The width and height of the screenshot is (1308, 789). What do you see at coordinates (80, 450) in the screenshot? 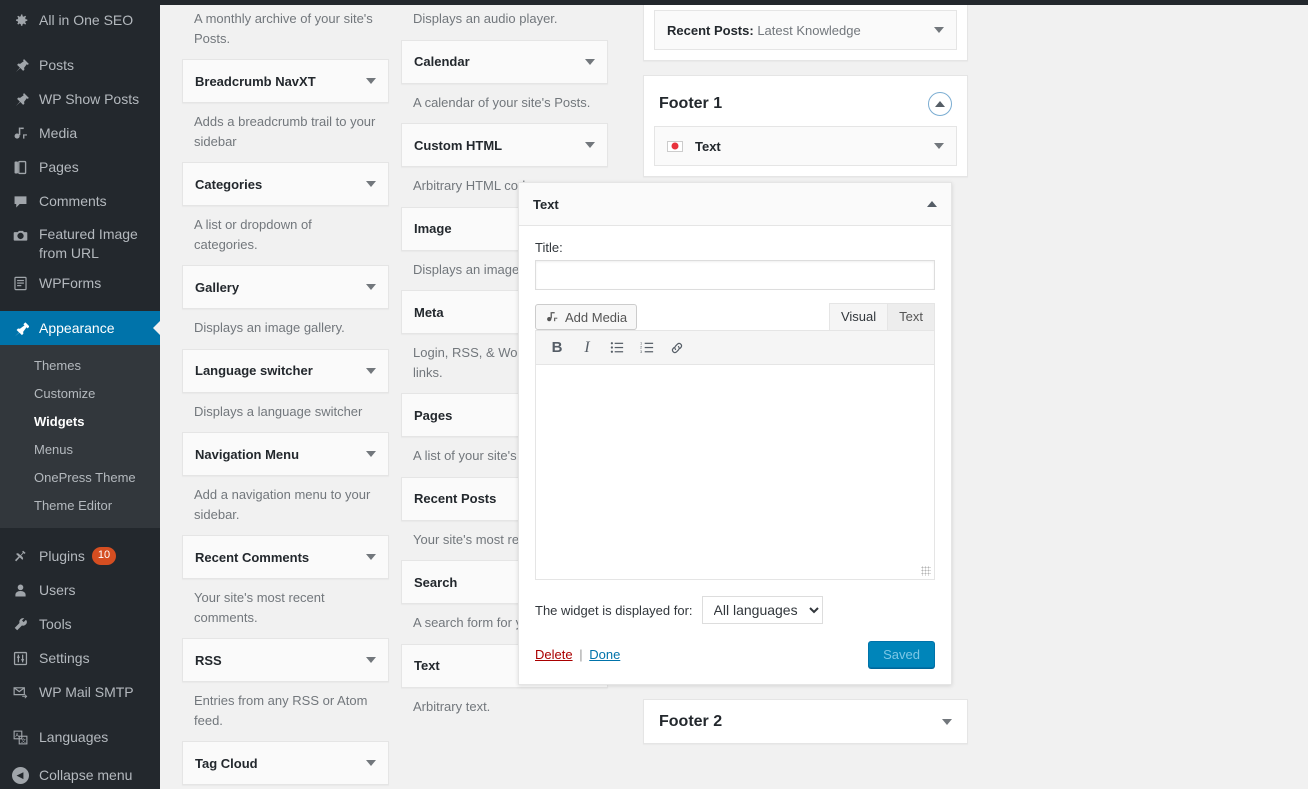
I see `sidebar-subitem-menus: Menus` at bounding box center [80, 450].